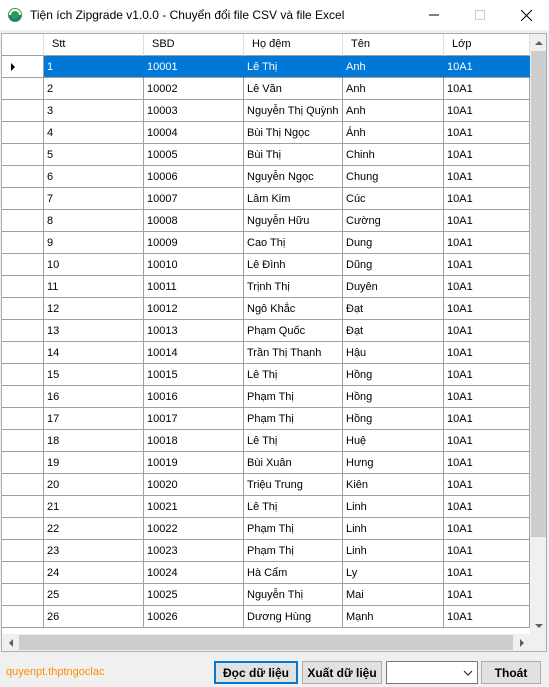 The height and width of the screenshot is (687, 549). What do you see at coordinates (393, 309) in the screenshot?
I see `cell-ten: Đạt` at bounding box center [393, 309].